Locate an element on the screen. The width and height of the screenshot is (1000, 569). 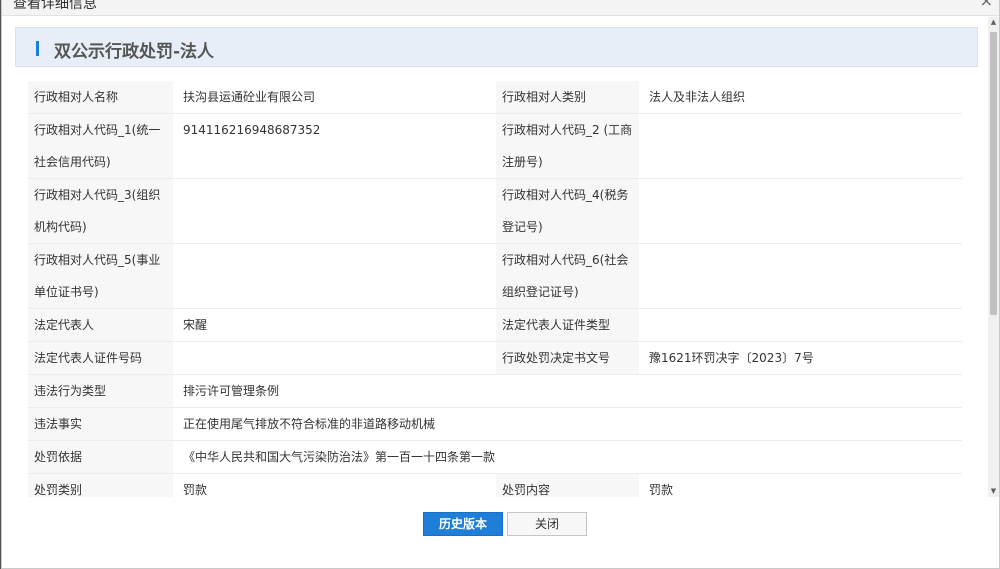
section-title: 双公示行政处罚-法人 is located at coordinates (134, 52).